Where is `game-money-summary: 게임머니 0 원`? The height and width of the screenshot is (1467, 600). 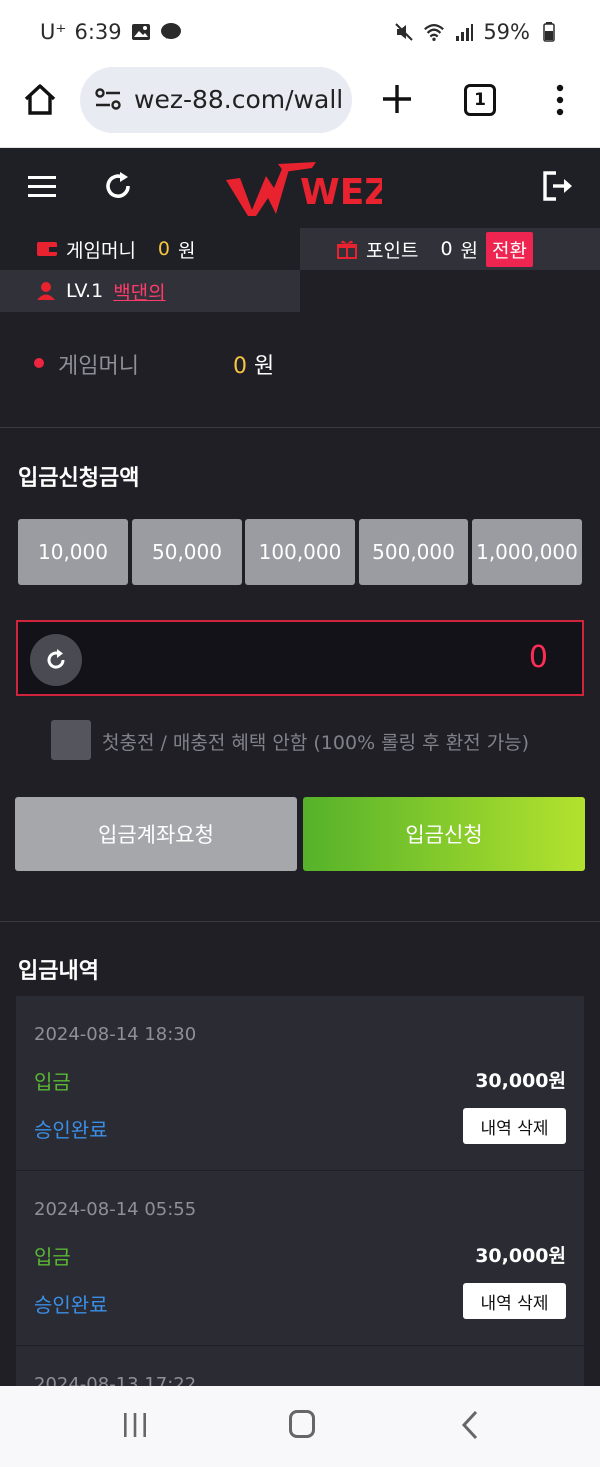
game-money-summary: 게임머니 0 원 is located at coordinates (300, 370).